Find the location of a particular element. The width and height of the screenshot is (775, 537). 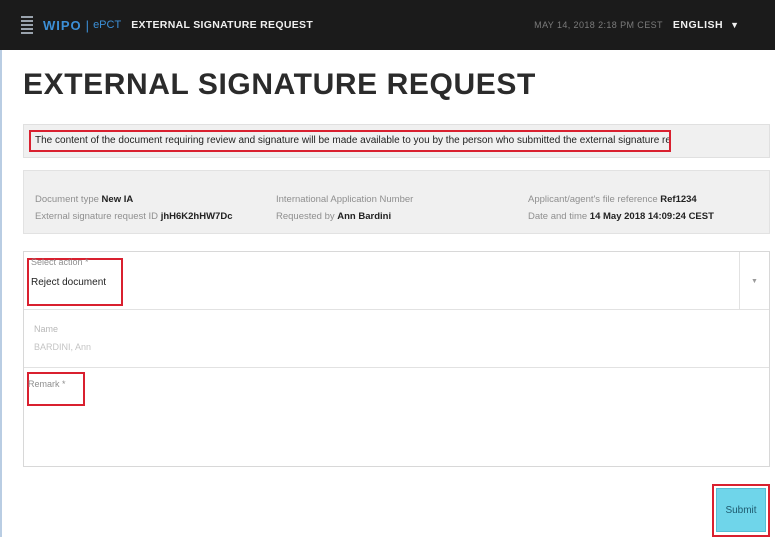

chevron-down-icon: ▼ is located at coordinates (754, 281).